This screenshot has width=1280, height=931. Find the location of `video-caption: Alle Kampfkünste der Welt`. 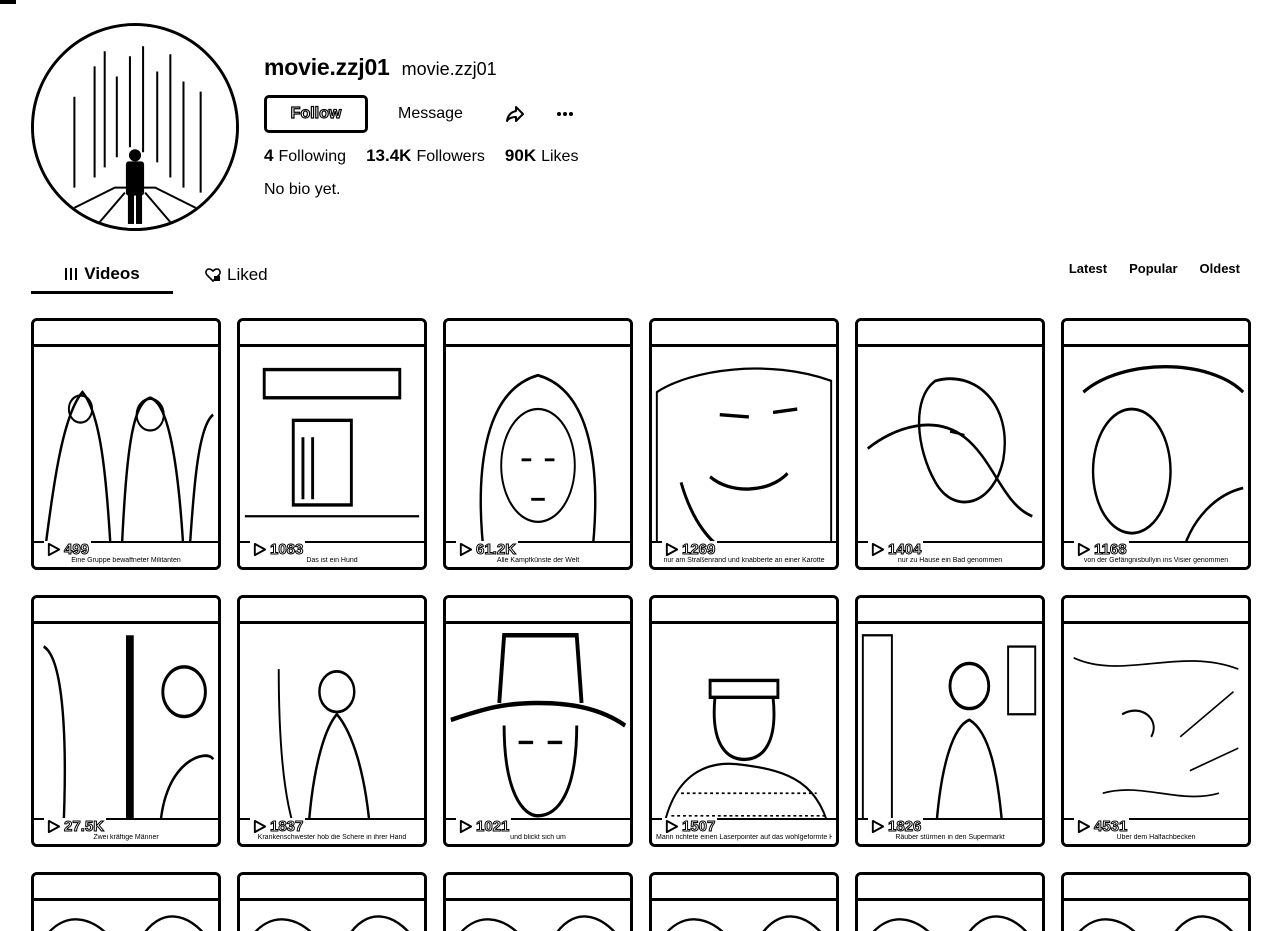

video-caption: Alle Kampfkünste der Welt is located at coordinates (538, 560).